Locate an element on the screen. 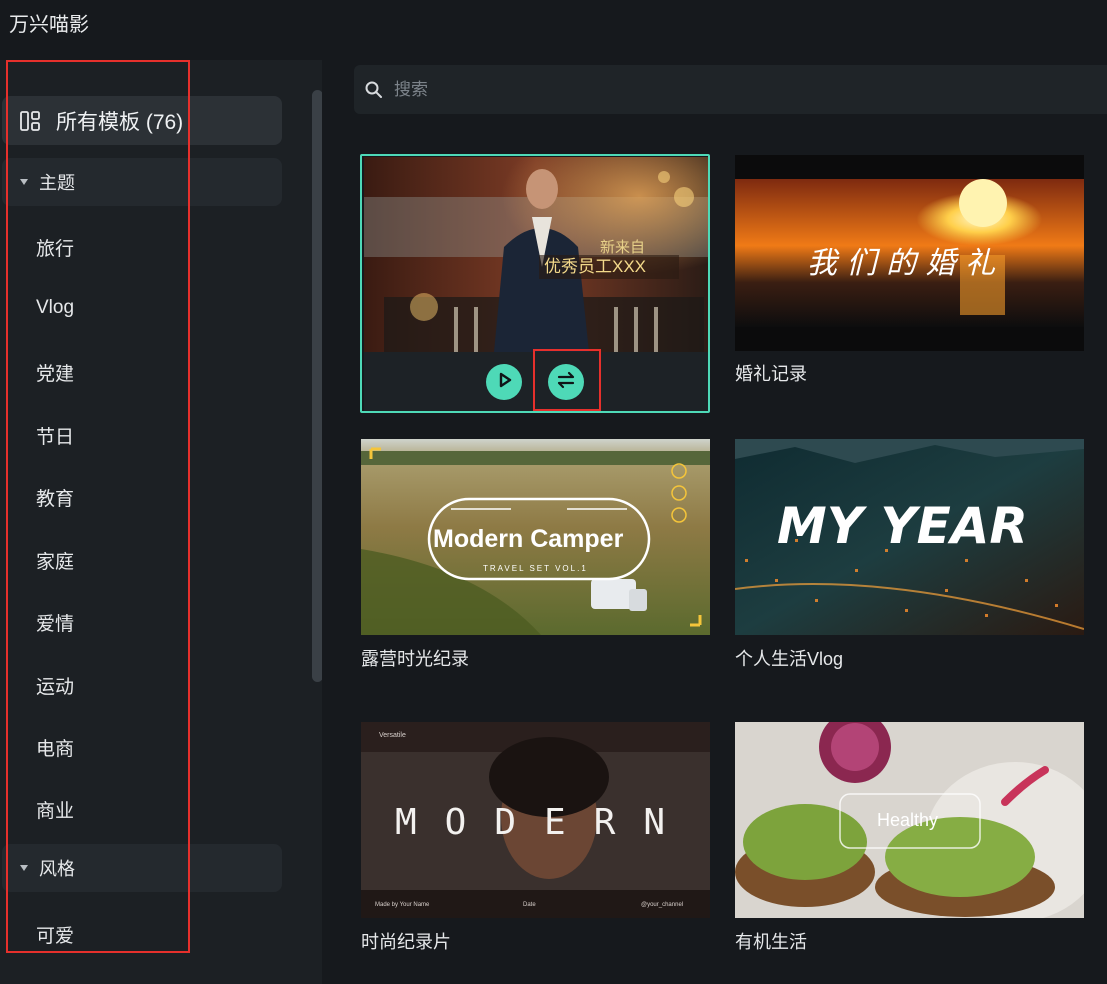 The height and width of the screenshot is (984, 1107). template-thumbnail: MY YEAR is located at coordinates (909, 537).